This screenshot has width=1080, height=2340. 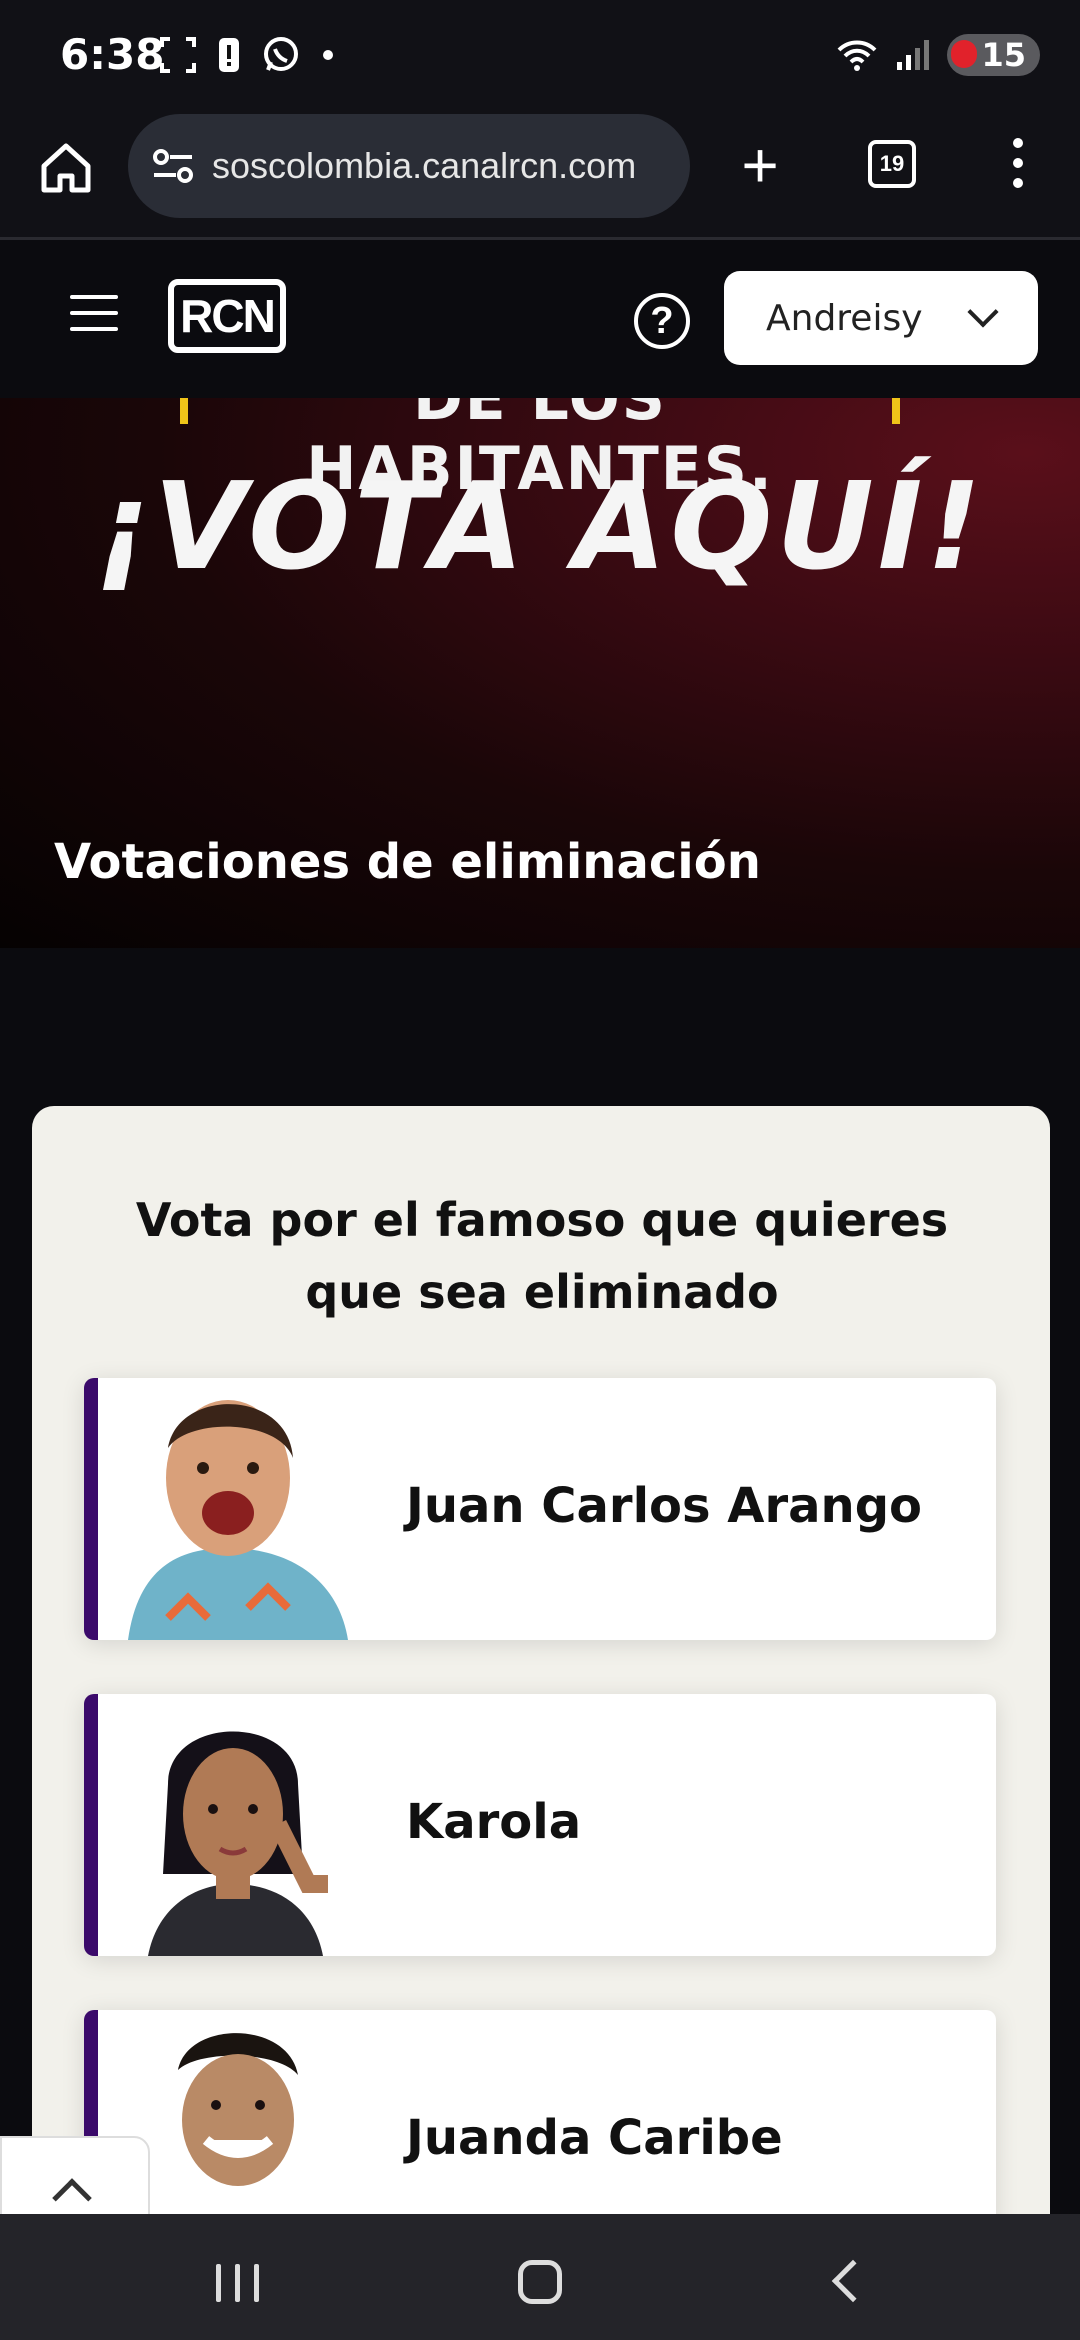 What do you see at coordinates (844, 318) in the screenshot?
I see `user-name: Andreisy` at bounding box center [844, 318].